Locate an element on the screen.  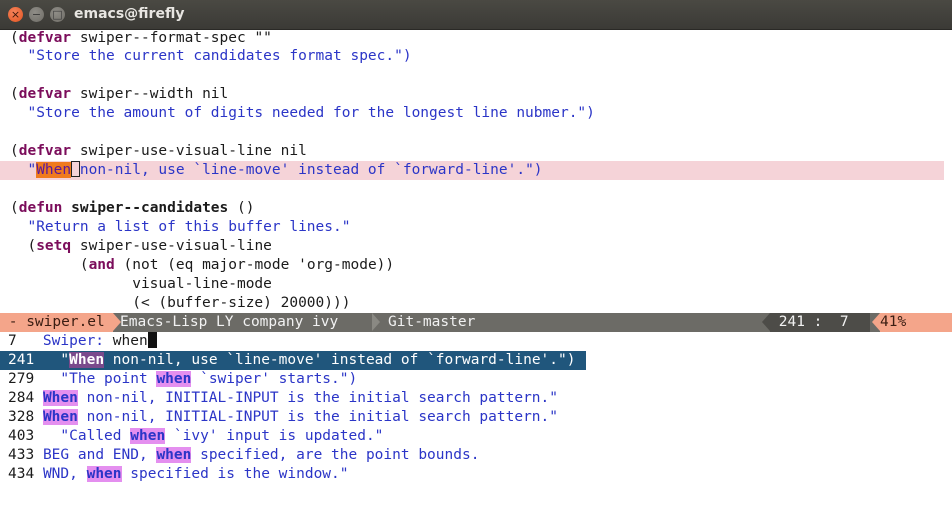
swiper-prompt: Swiper: is located at coordinates (64, 341).